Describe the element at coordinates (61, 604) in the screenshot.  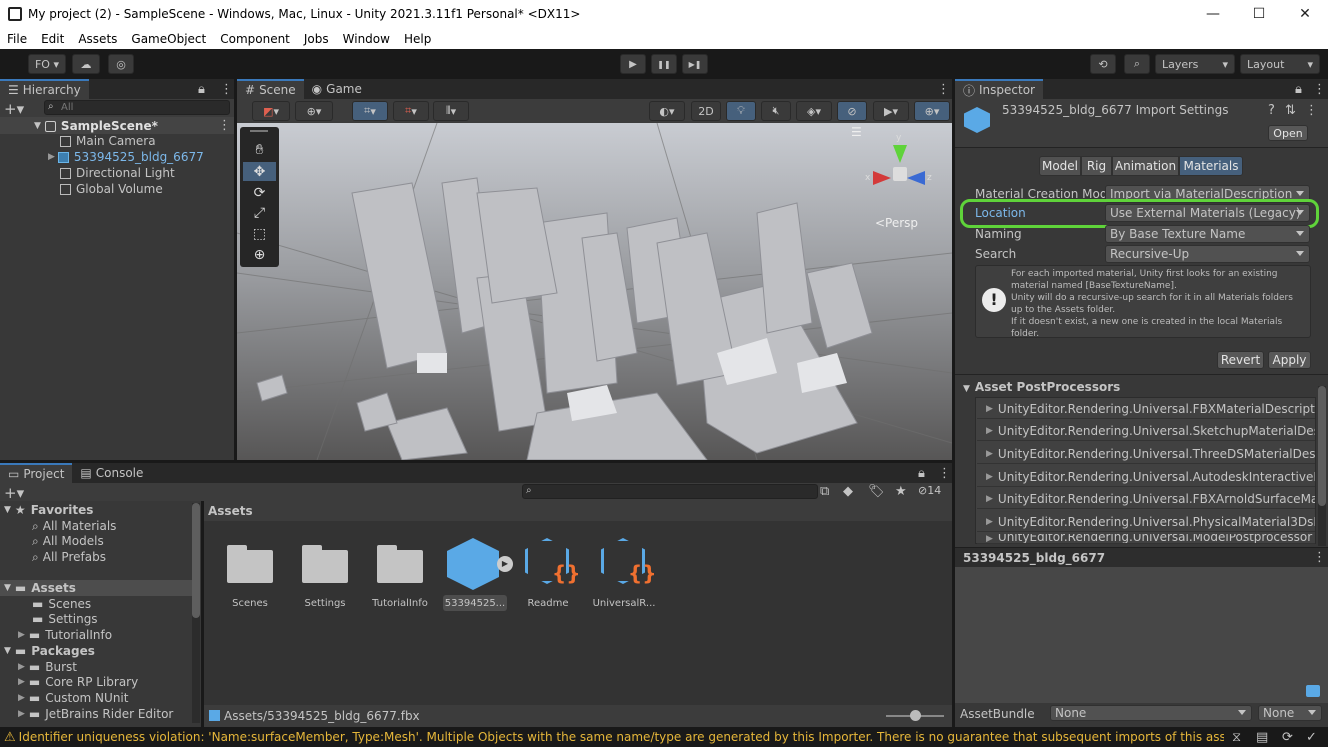
I see `tree-item-scenes: ▬ Scenes` at that location.